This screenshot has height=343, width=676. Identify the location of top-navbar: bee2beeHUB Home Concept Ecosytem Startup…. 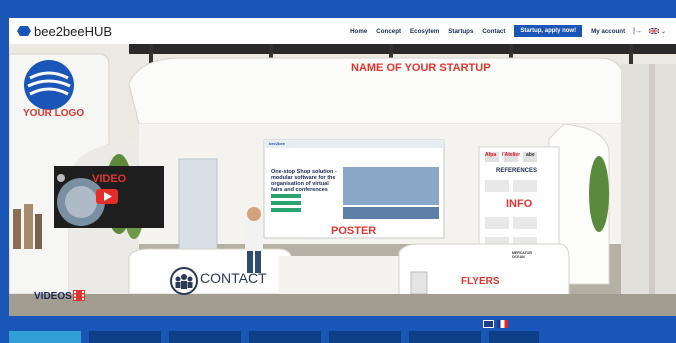
(342, 31).